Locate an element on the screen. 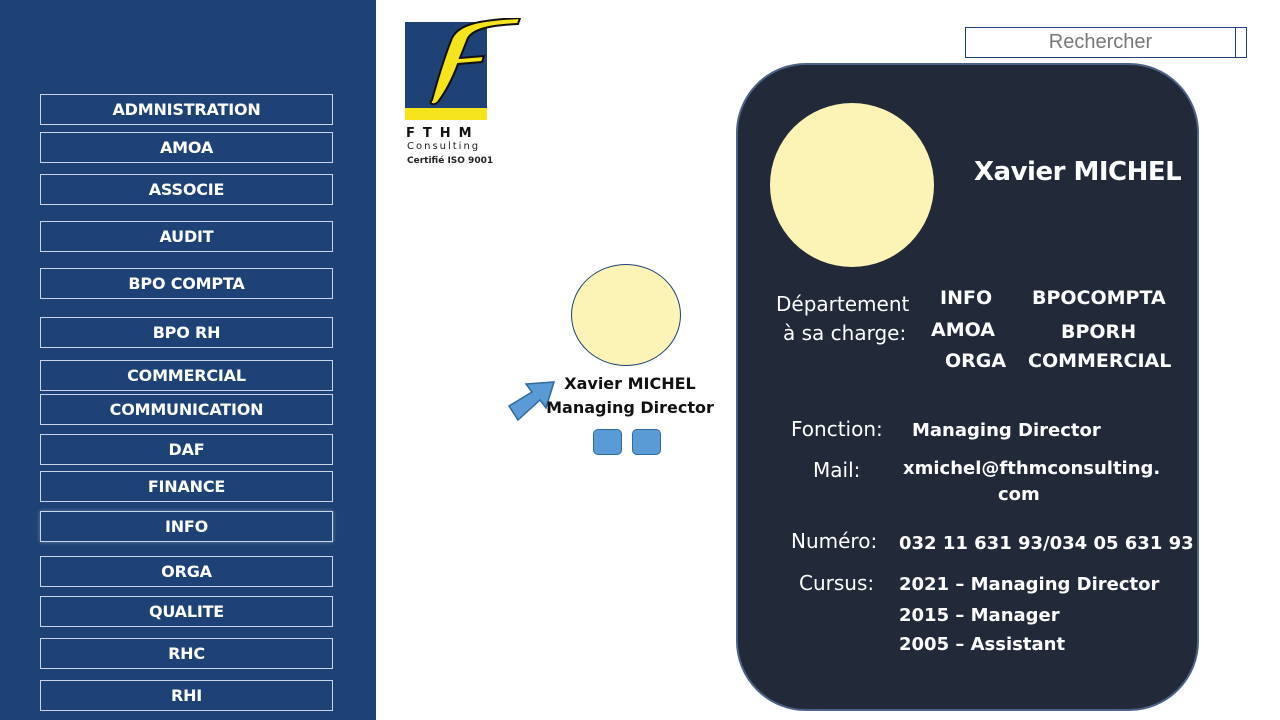 Image resolution: width=1280 pixels, height=720 pixels. sidebar-item-bpo-compta: BPO COMPTA is located at coordinates (186, 283).